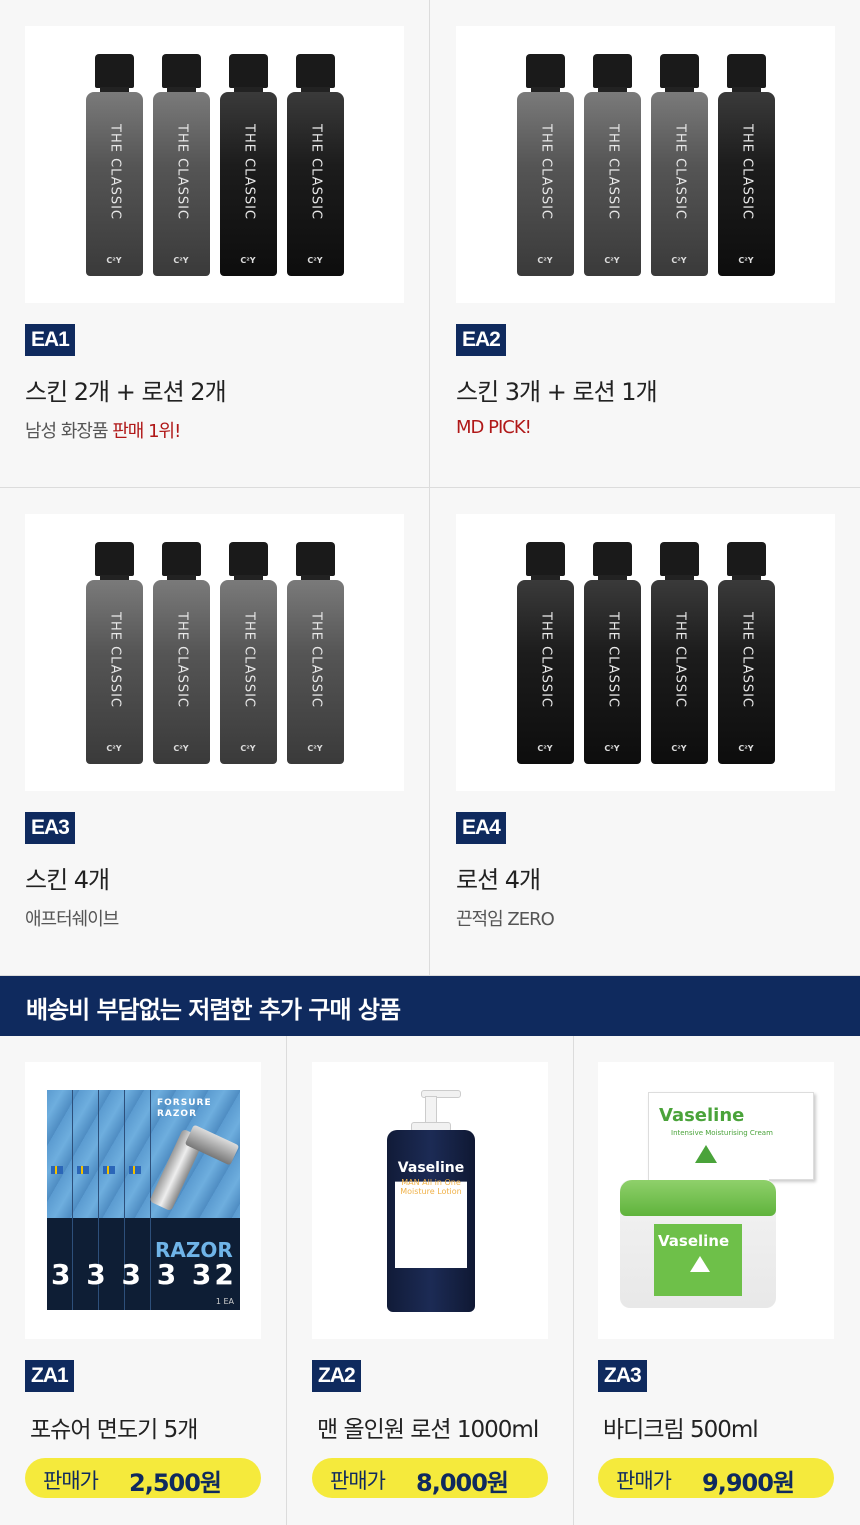 The height and width of the screenshot is (1525, 860). Describe the element at coordinates (431, 1187) in the screenshot. I see `package-sub: MAN All in One Moisture Lotion` at that location.